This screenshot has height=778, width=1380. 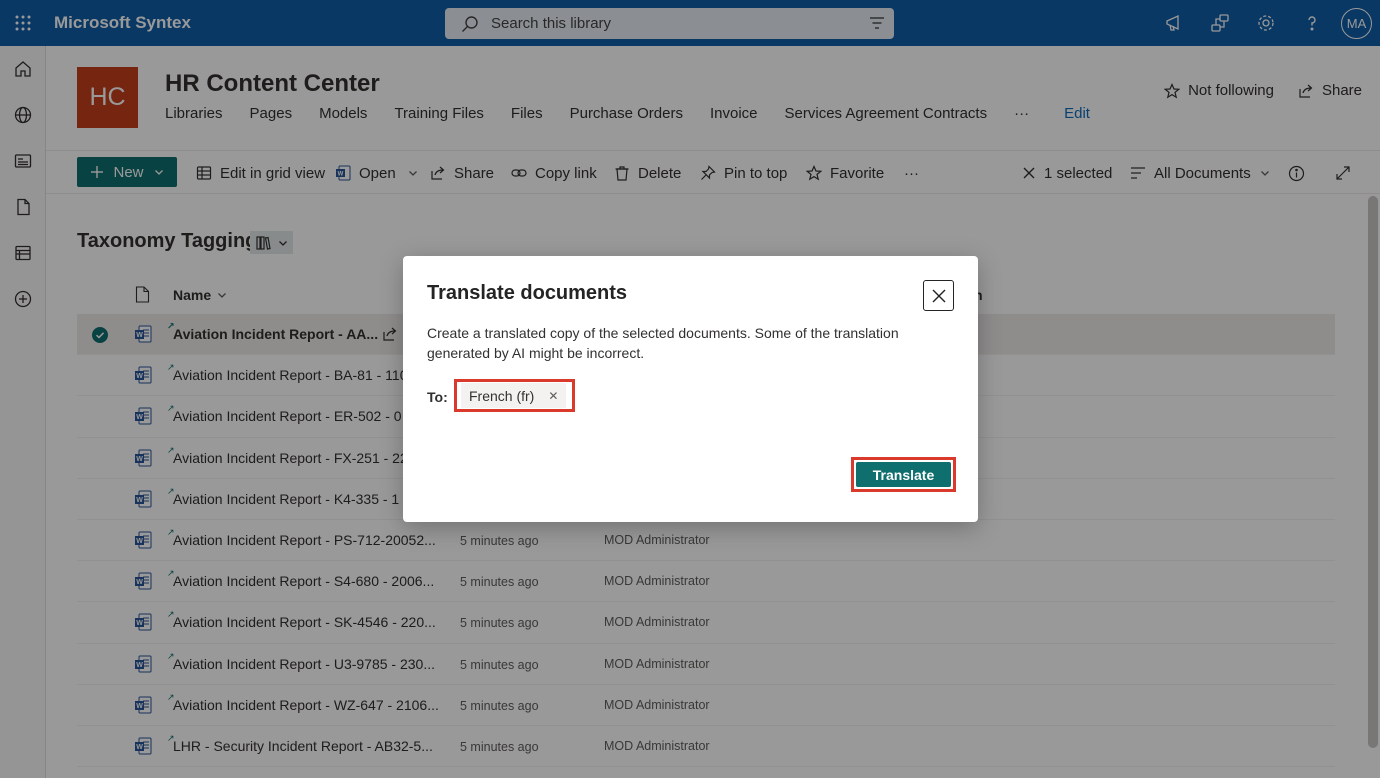 I want to click on close-icon, so click(x=938, y=295).